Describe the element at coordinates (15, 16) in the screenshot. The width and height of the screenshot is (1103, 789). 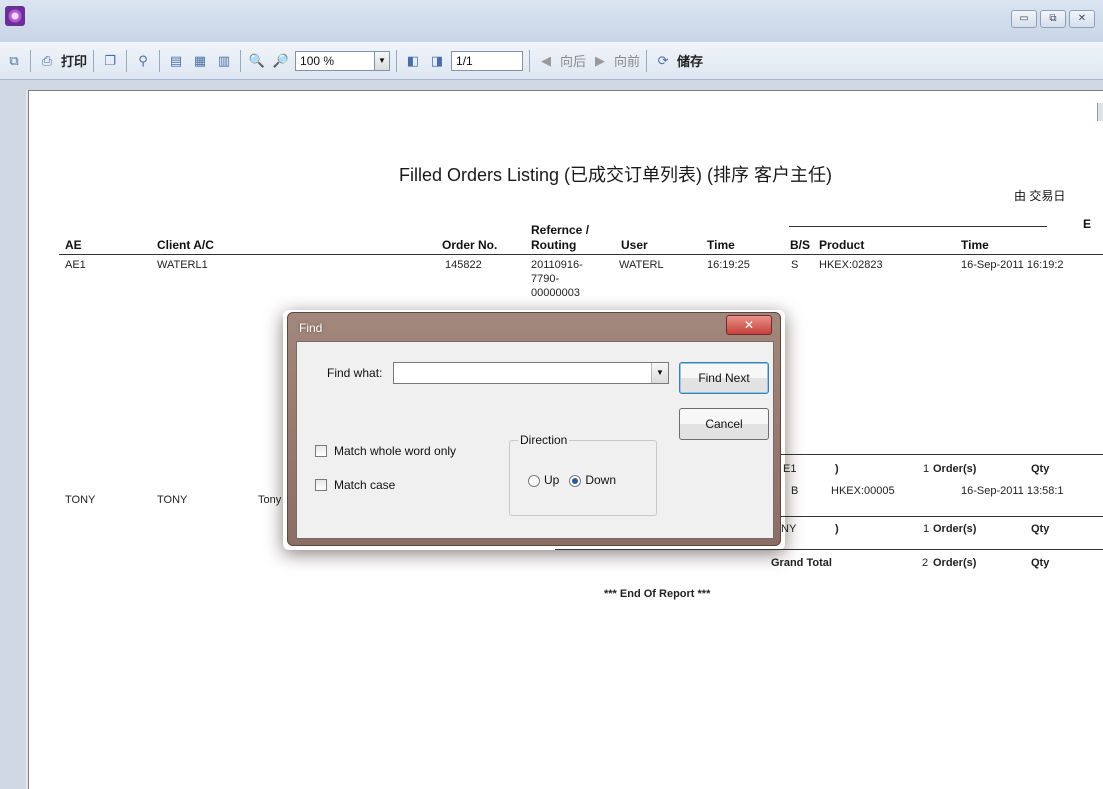
I see `app-icon` at that location.